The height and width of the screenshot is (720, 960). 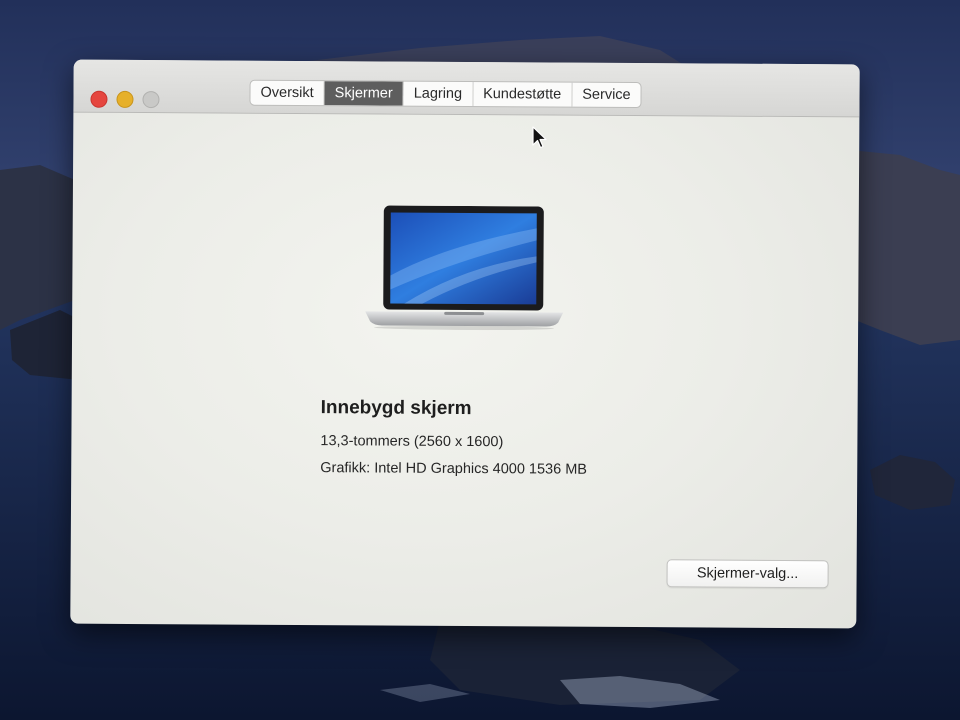 I want to click on tab-skjermer: Skjermer, so click(x=364, y=93).